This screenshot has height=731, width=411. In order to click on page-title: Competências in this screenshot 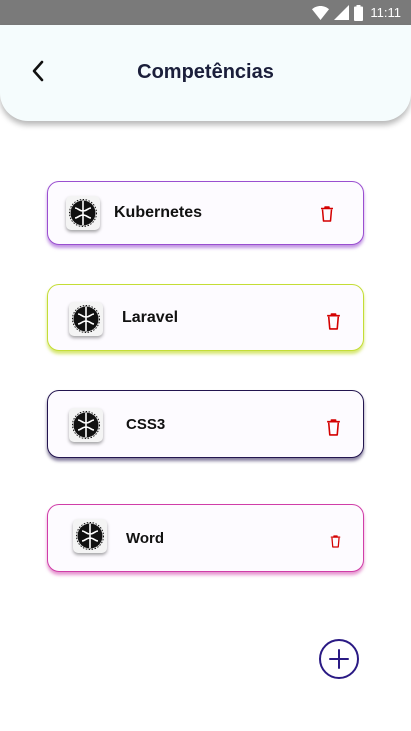, I will do `click(205, 72)`.